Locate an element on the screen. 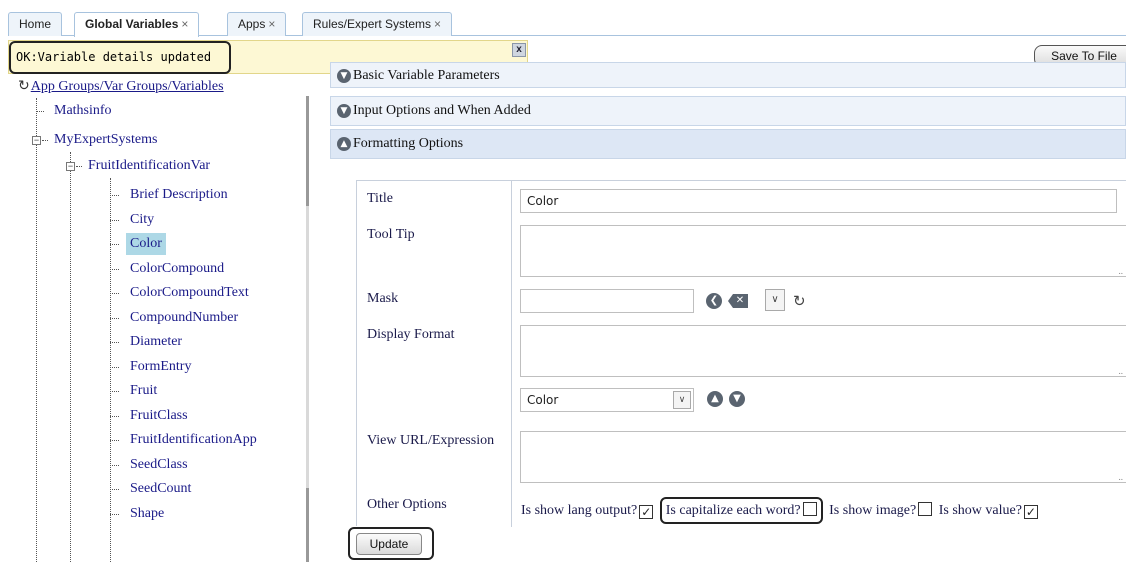 This screenshot has width=1126, height=562. tree-leaf: ColorCompound is located at coordinates (177, 269).